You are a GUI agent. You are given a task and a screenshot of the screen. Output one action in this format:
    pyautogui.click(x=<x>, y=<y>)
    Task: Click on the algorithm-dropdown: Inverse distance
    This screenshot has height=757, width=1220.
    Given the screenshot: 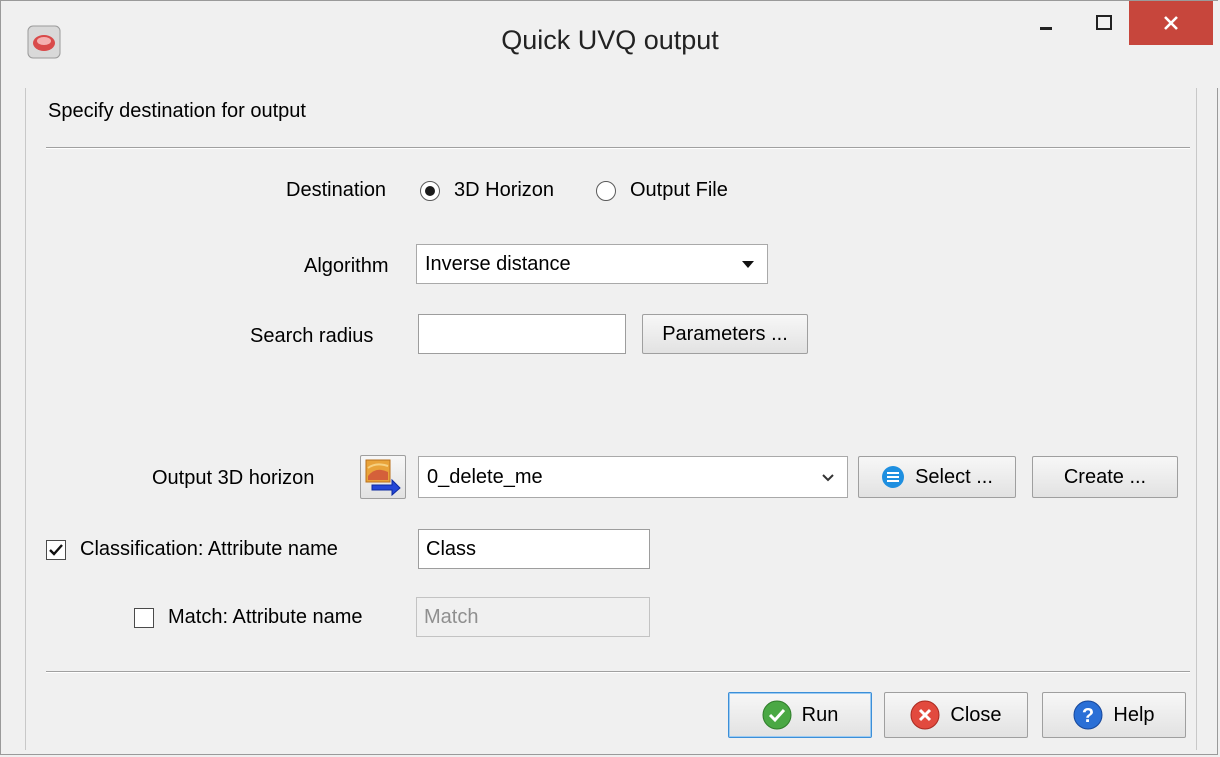 What is the action you would take?
    pyautogui.click(x=592, y=264)
    